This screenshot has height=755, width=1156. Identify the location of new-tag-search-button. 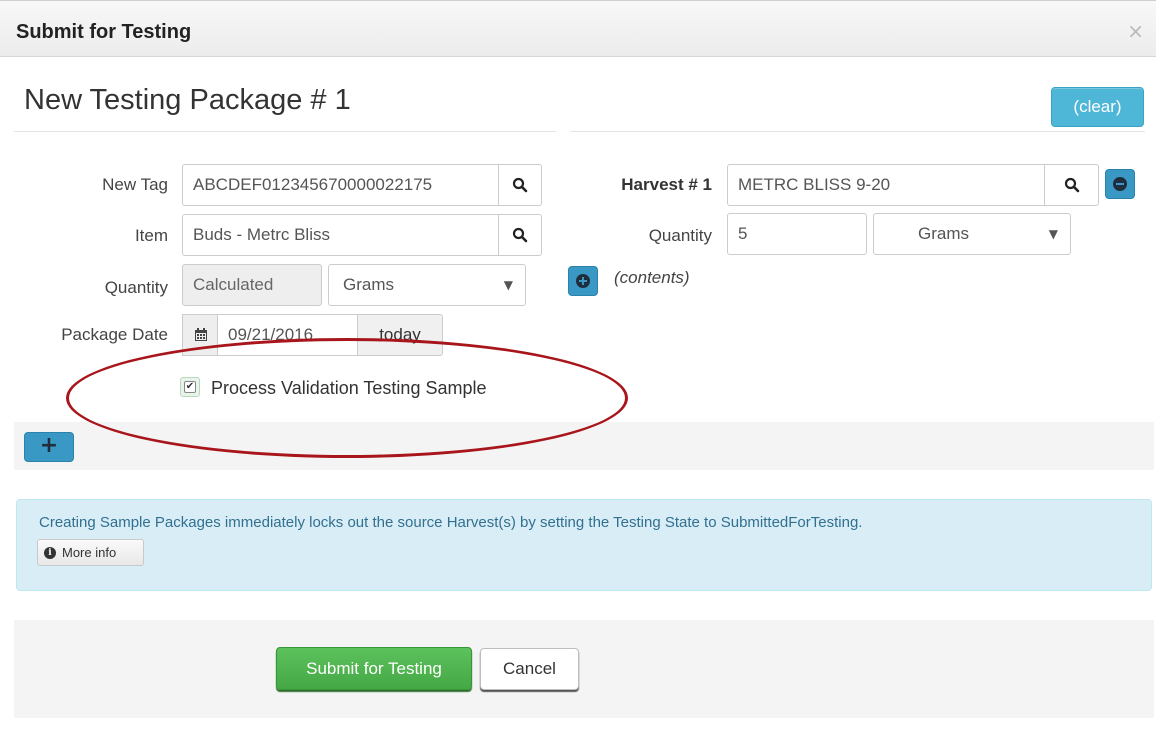
(520, 185).